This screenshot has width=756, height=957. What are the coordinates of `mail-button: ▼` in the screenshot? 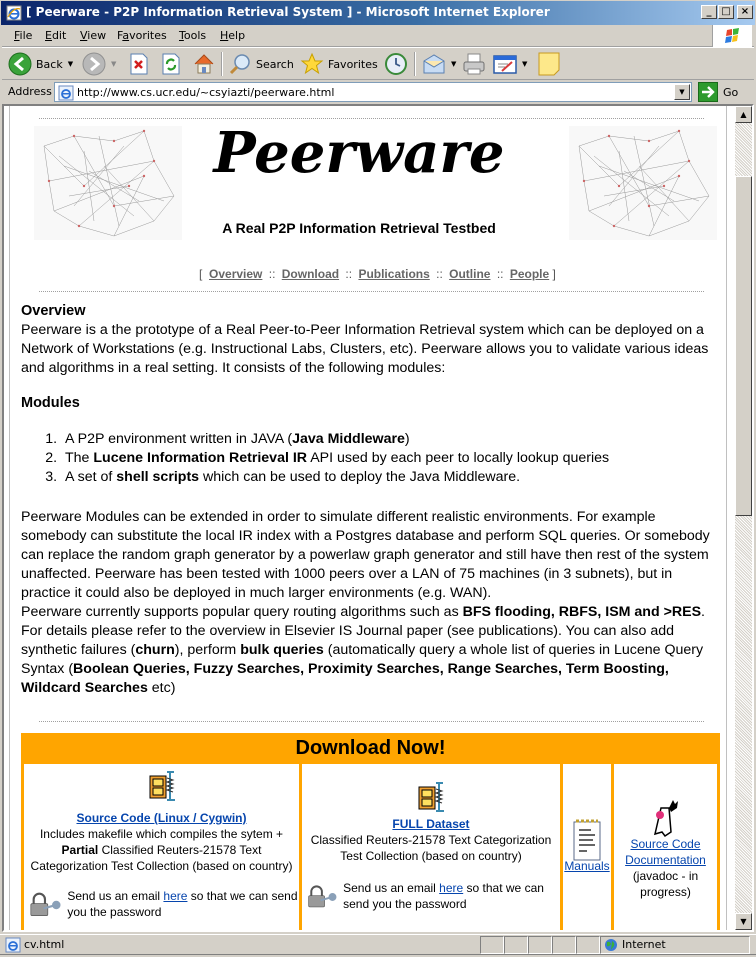 It's located at (439, 64).